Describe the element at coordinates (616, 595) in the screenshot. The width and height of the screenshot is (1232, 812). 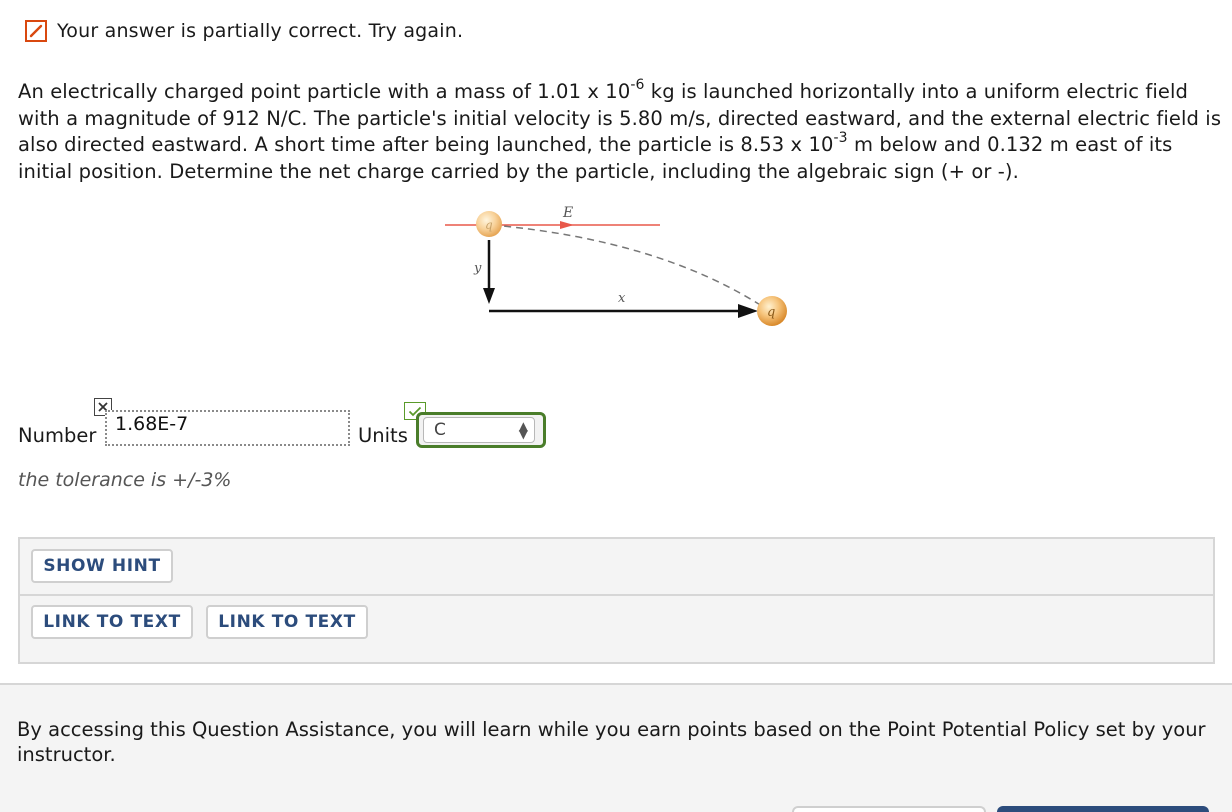
I see `panel-divider` at that location.